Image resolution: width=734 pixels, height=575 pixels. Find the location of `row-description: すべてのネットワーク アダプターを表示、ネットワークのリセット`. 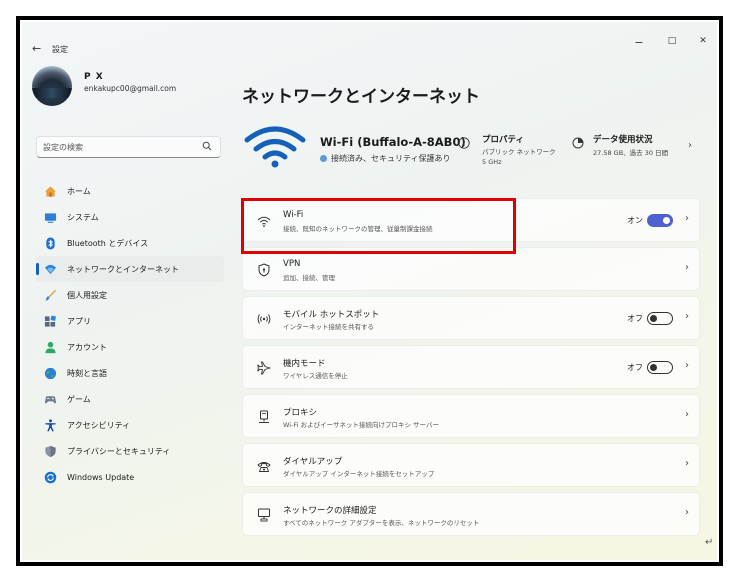

row-description: すべてのネットワーク アダプターを表示、ネットワークのリセット is located at coordinates (381, 523).